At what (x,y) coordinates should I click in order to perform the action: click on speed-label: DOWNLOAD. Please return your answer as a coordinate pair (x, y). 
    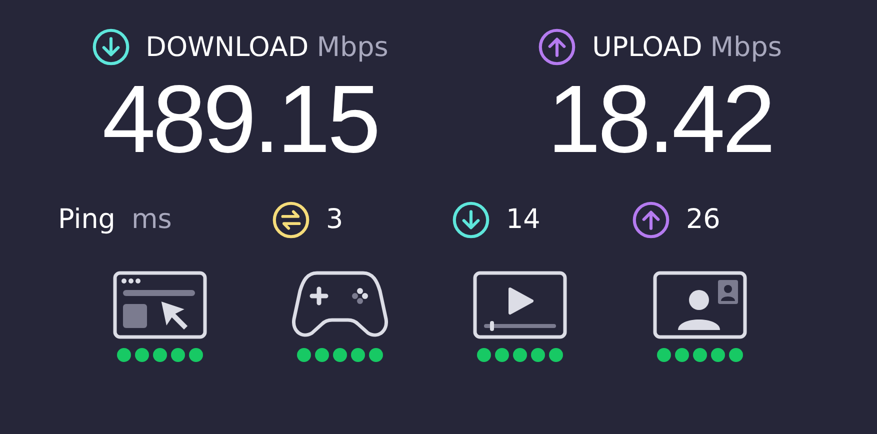
    Looking at the image, I should click on (227, 47).